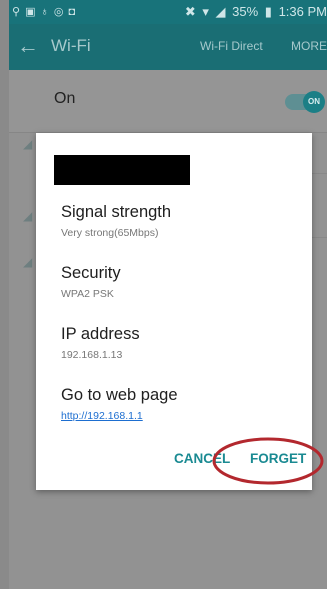  Describe the element at coordinates (102, 416) in the screenshot. I see `web-page-link: http://192.168.1.1` at that location.